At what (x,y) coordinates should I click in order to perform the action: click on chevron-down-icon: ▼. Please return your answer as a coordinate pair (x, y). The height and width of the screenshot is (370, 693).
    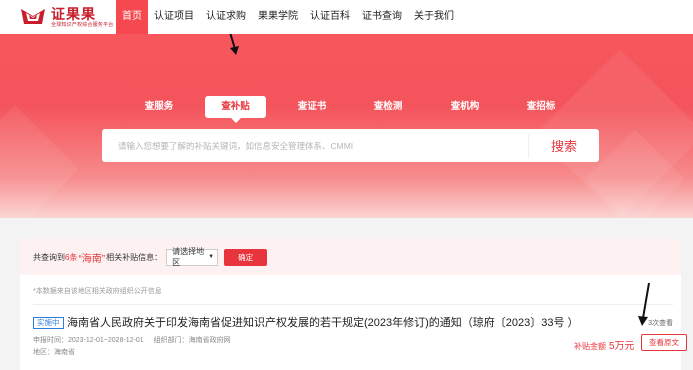
    Looking at the image, I should click on (211, 257).